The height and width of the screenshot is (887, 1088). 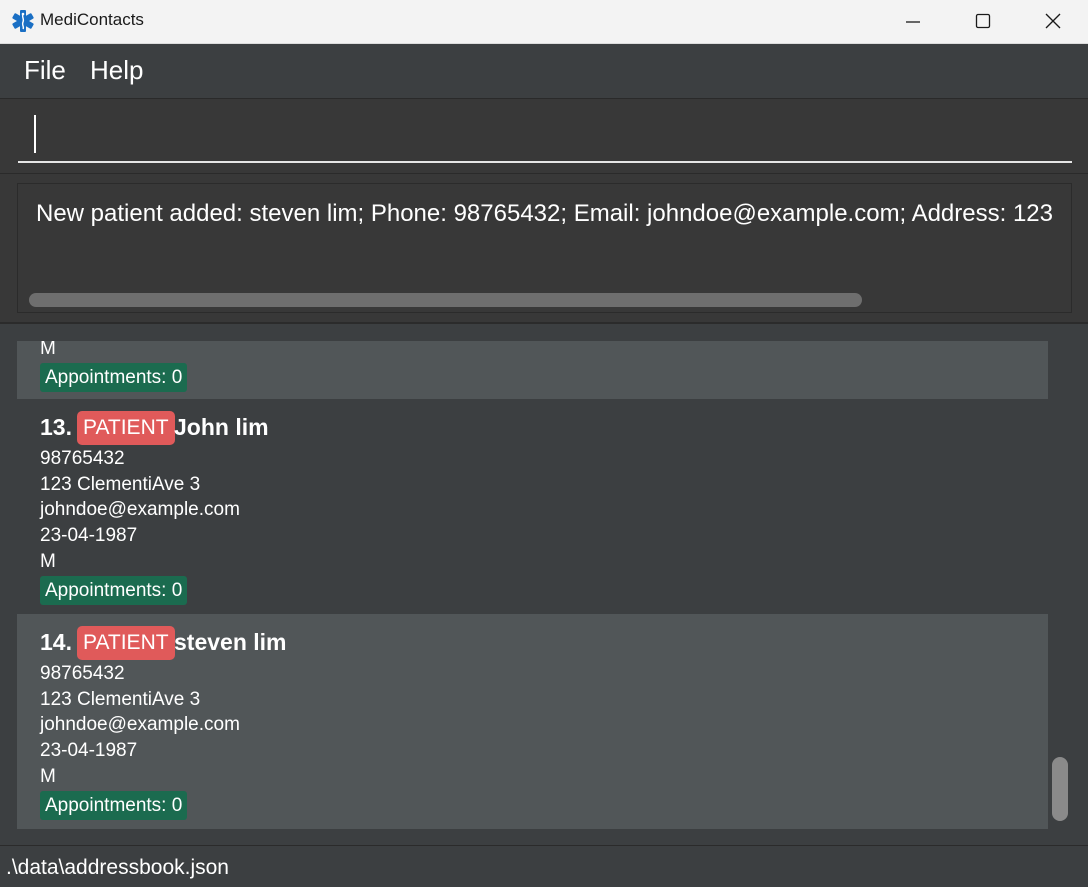 I want to click on close-button, so click(x=1053, y=22).